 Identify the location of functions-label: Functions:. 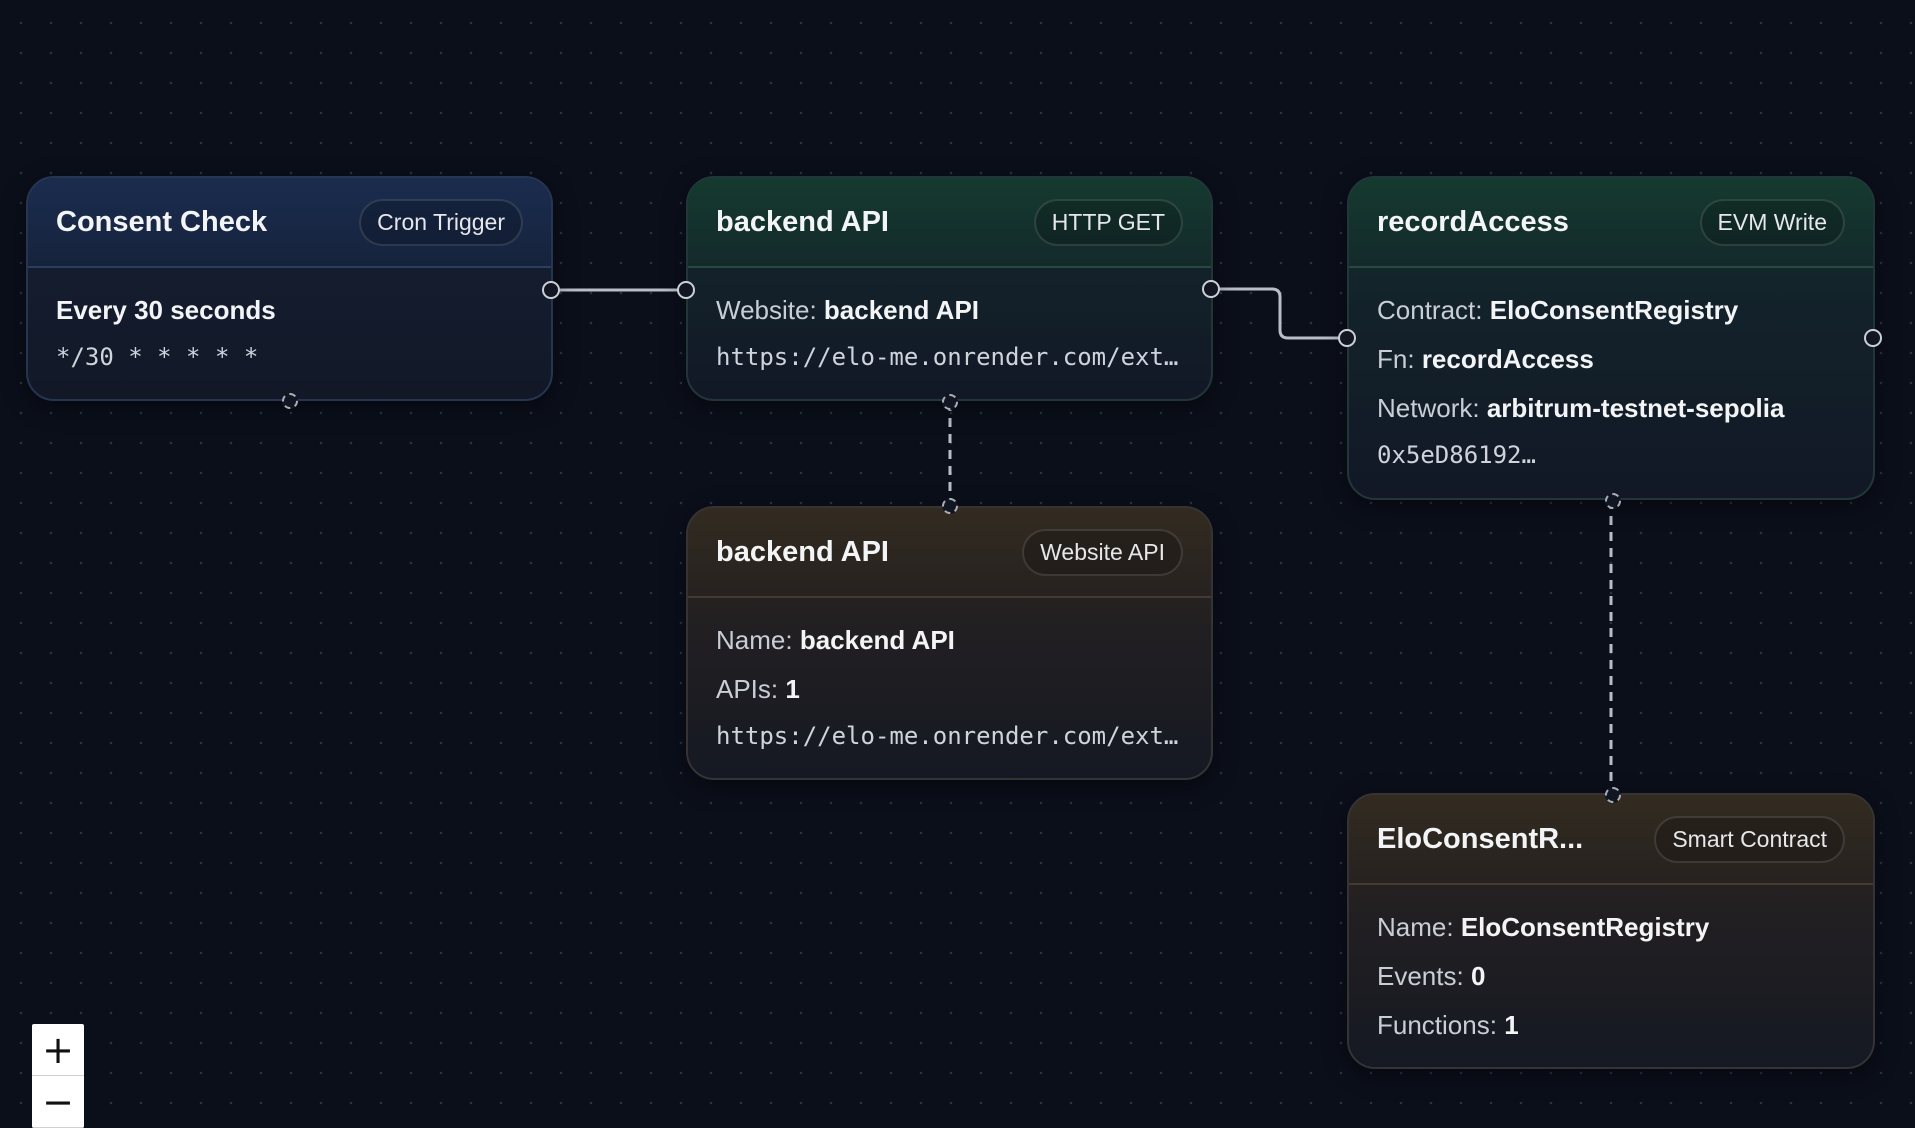
(1437, 1025).